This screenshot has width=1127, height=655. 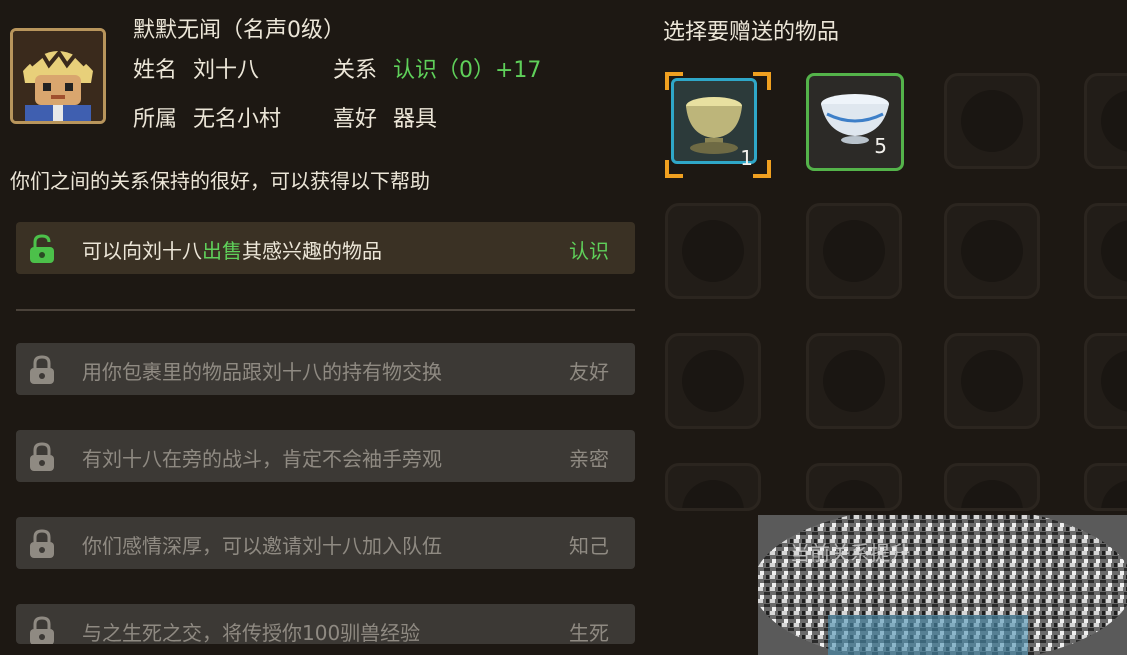 What do you see at coordinates (855, 122) in the screenshot?
I see `gift-item-slot-2: 5` at bounding box center [855, 122].